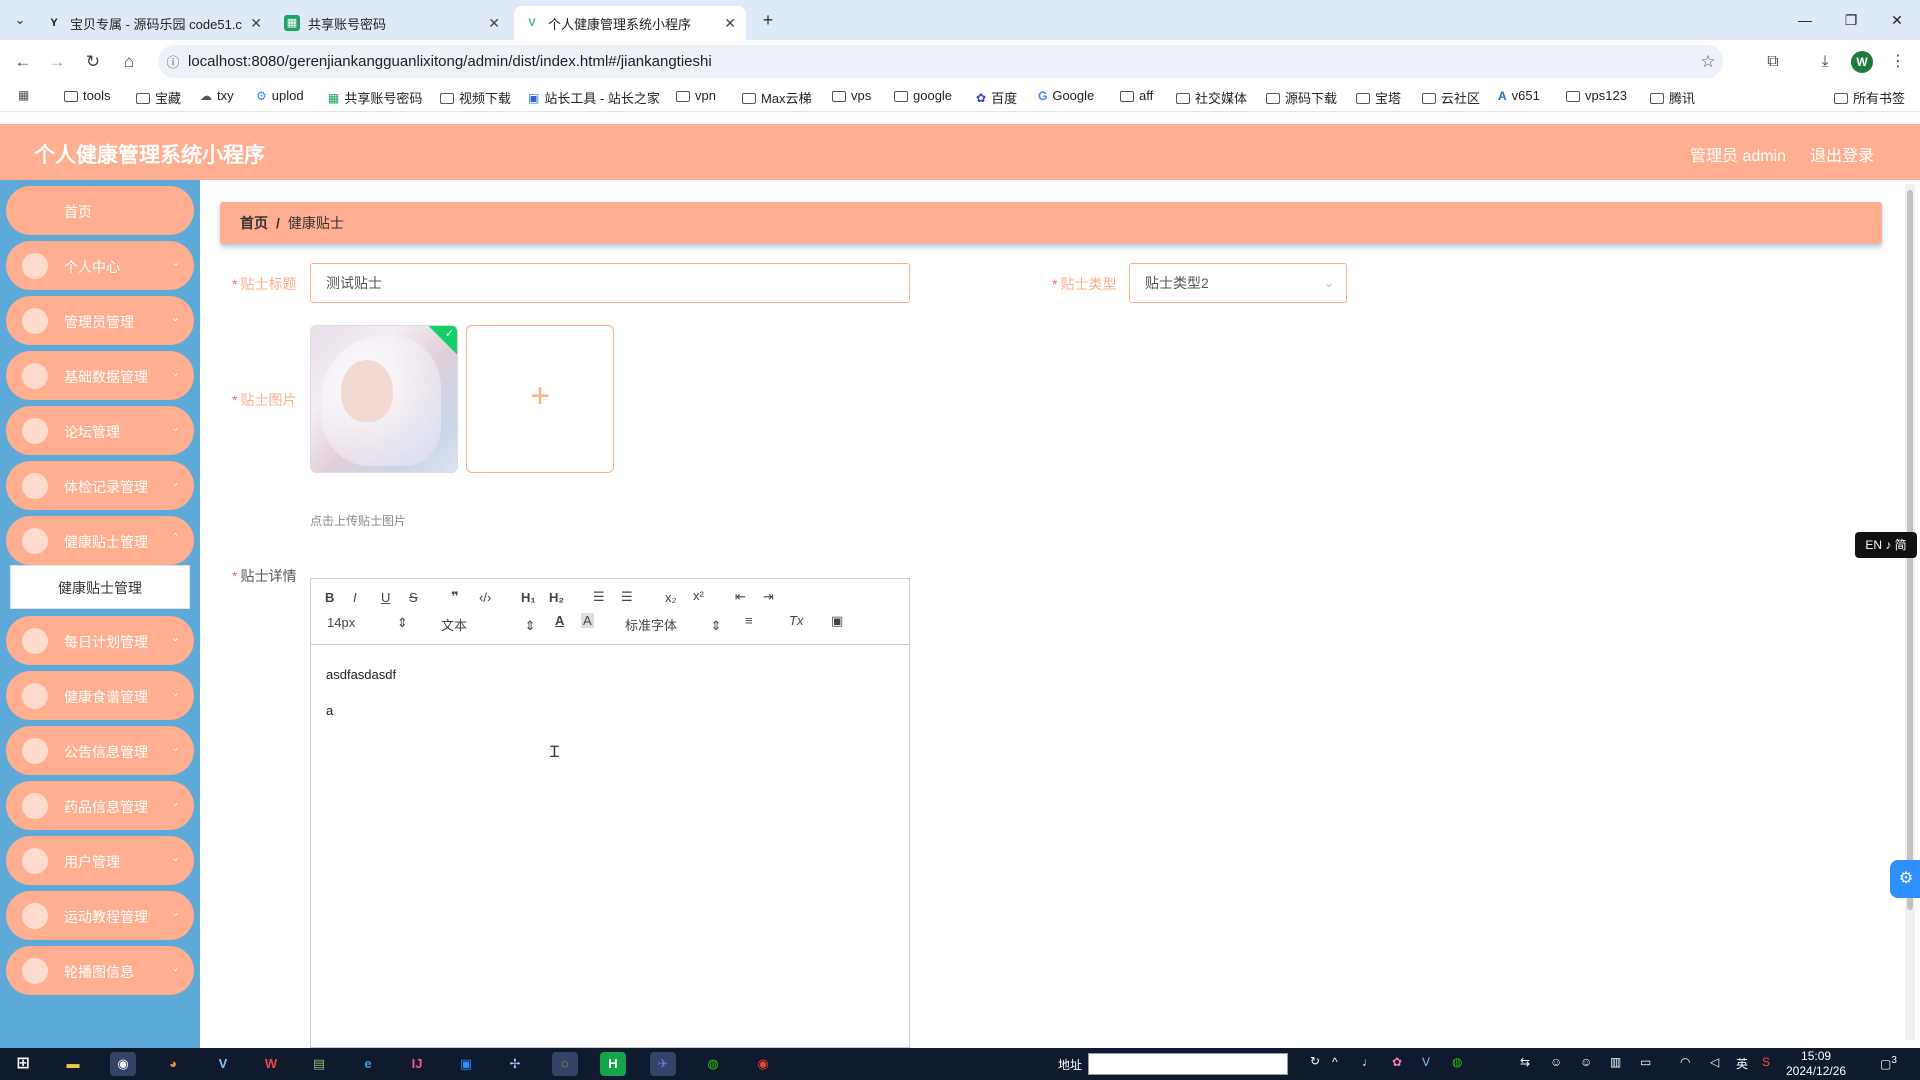 The image size is (1920, 1080). Describe the element at coordinates (1842, 154) in the screenshot. I see `logout-button: 退出登录` at that location.